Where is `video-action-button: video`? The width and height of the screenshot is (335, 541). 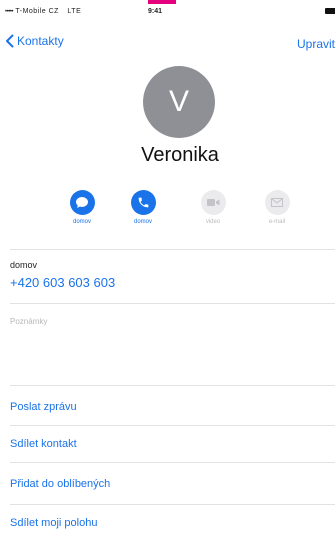 video-action-button: video is located at coordinates (213, 207).